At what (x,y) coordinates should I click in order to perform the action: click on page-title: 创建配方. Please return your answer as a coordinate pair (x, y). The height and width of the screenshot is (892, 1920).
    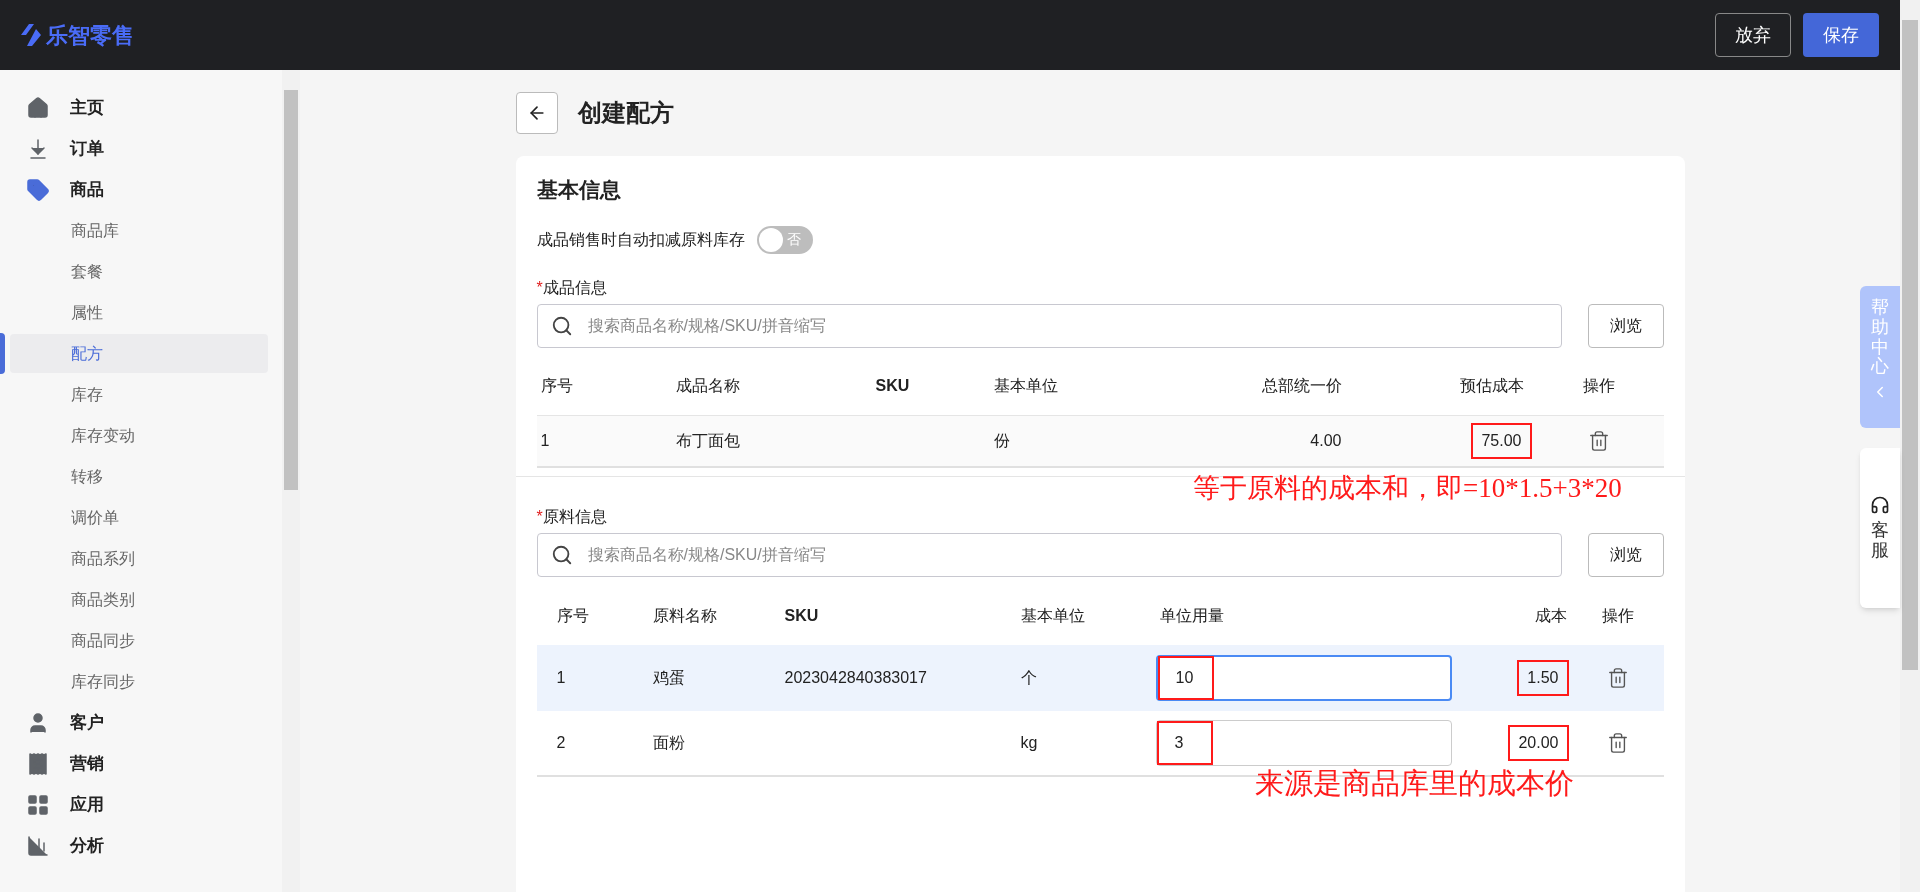
    Looking at the image, I should click on (625, 113).